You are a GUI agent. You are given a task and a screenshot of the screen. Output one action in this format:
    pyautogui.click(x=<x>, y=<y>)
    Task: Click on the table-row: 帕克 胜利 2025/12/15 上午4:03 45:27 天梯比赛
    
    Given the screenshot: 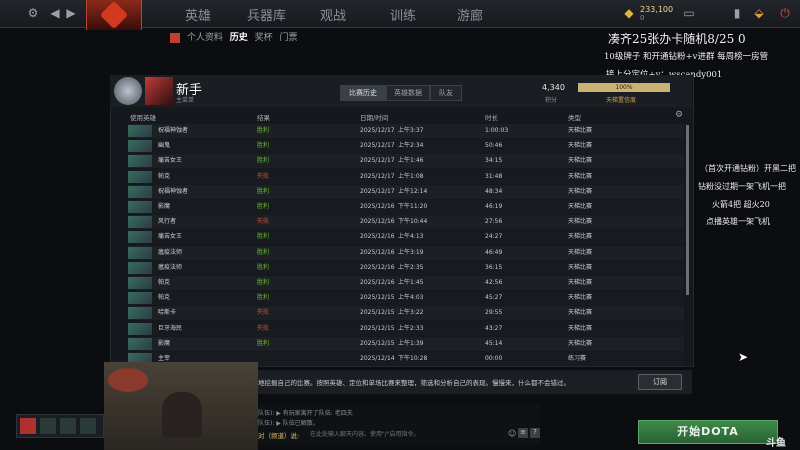 What is the action you would take?
    pyautogui.click(x=406, y=298)
    